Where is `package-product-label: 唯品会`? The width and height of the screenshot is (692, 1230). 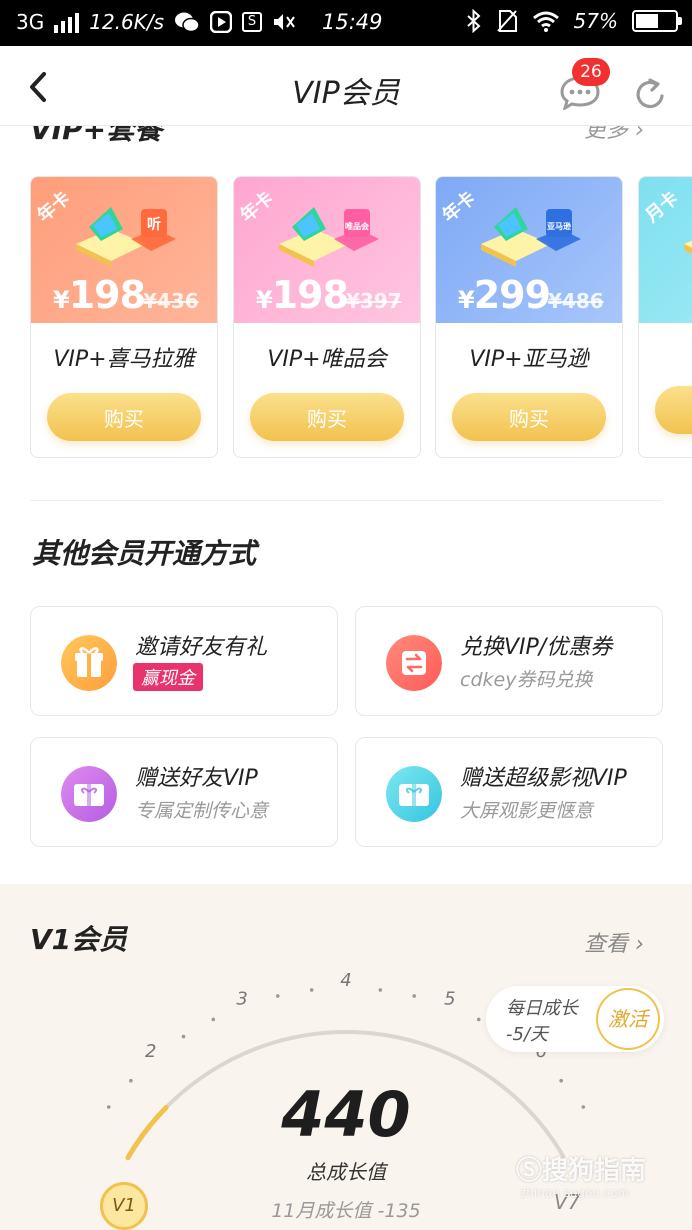
package-product-label: 唯品会 is located at coordinates (357, 226).